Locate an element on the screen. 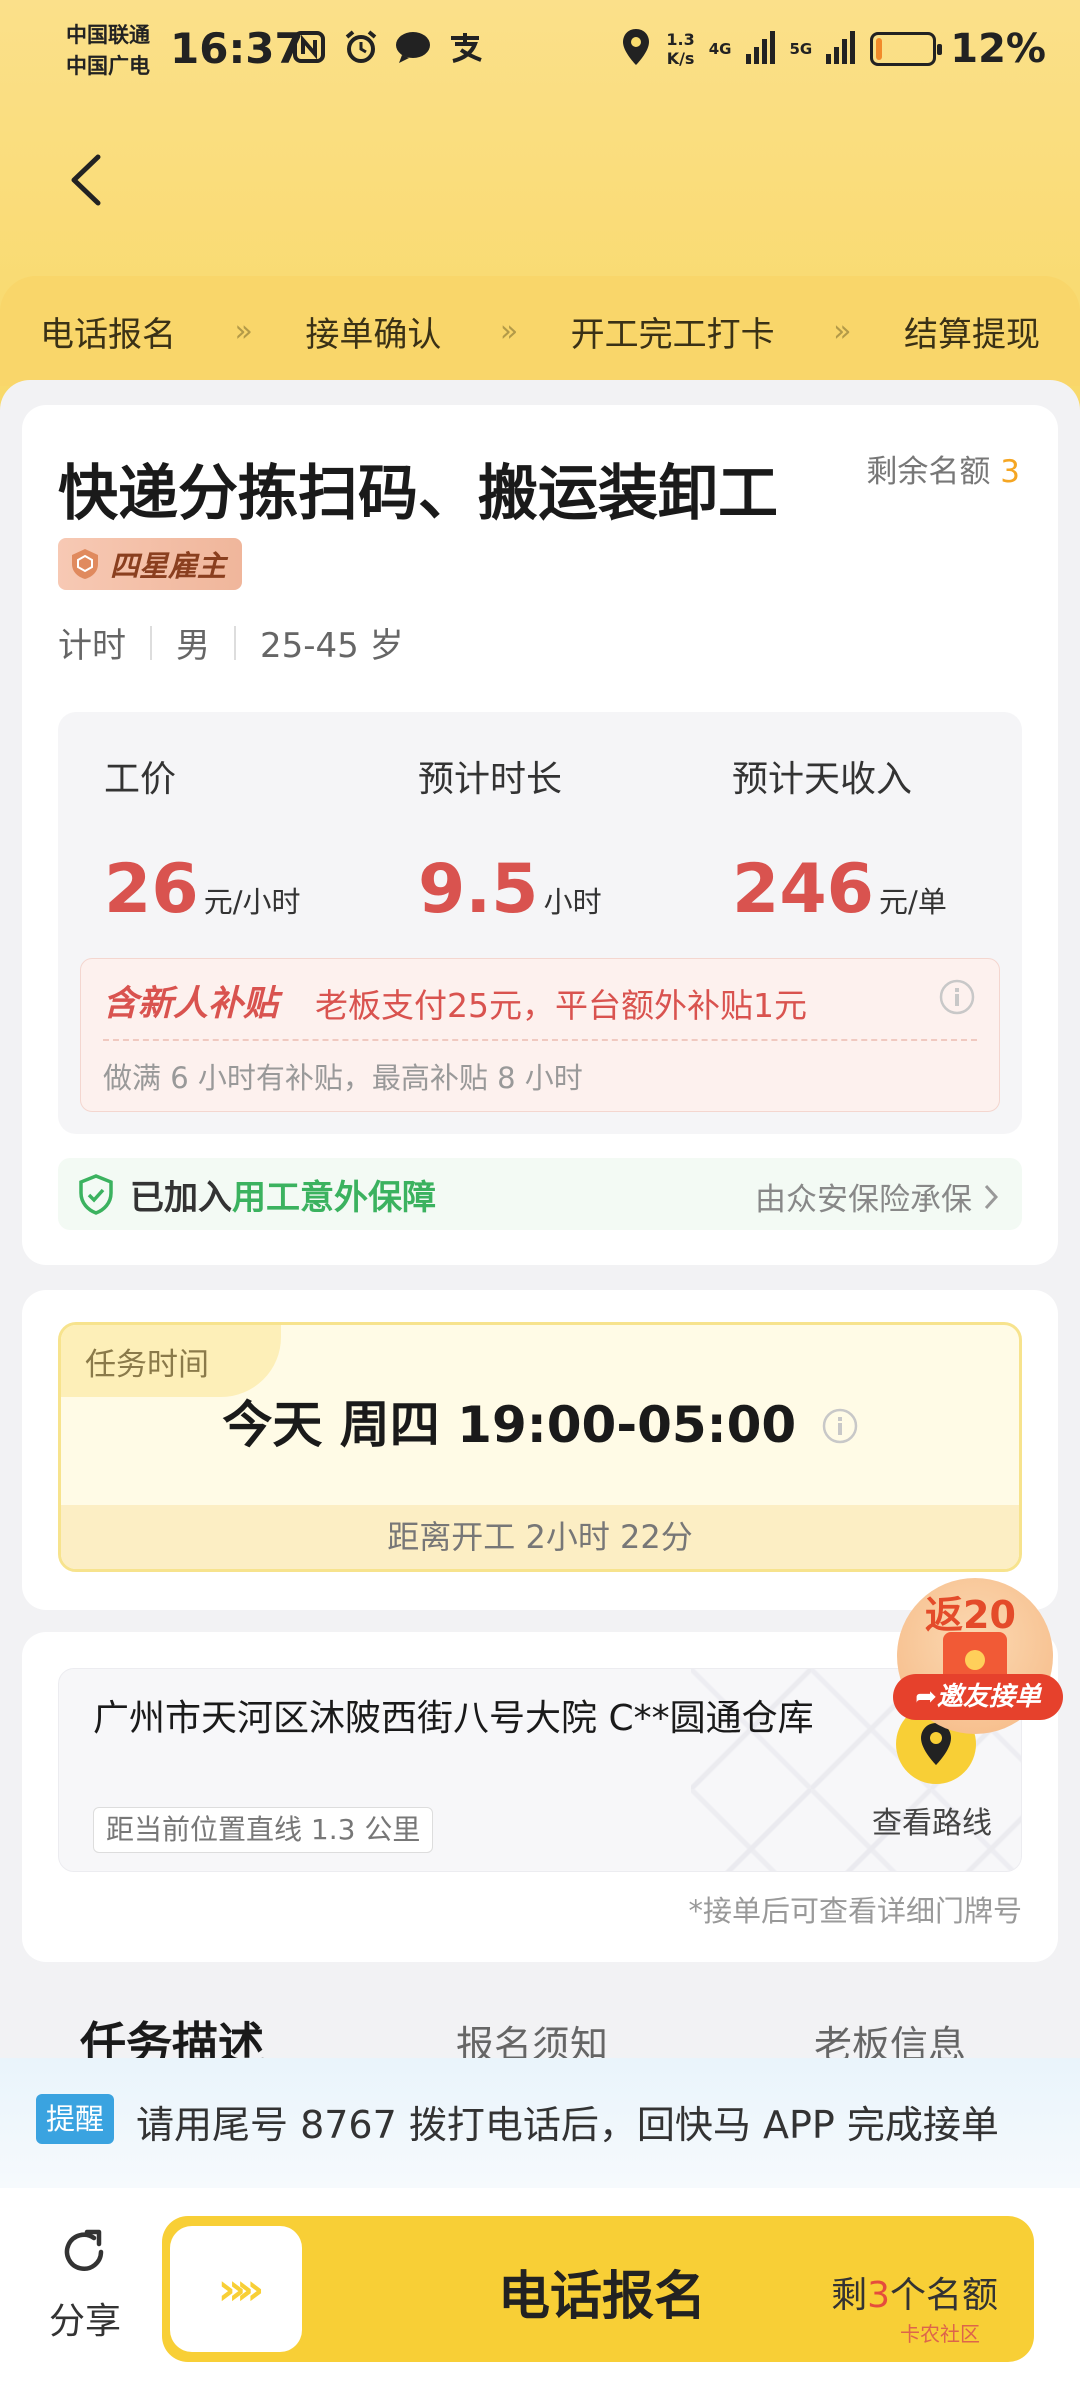  status-icons is located at coordinates (387, 47).